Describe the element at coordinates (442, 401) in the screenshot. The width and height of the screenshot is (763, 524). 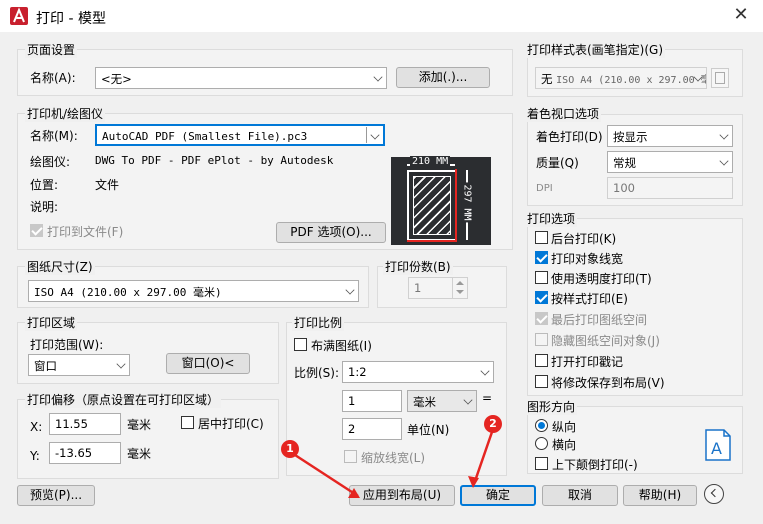
I see `scale-unit-select: 毫米` at that location.